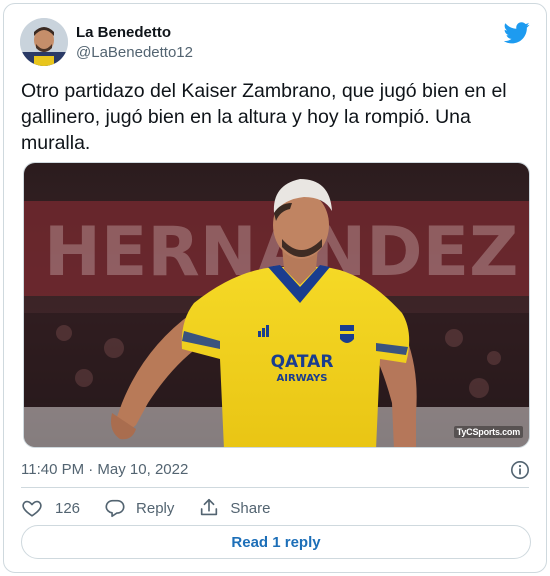 This screenshot has height=576, width=550. I want to click on share-icon, so click(209, 507).